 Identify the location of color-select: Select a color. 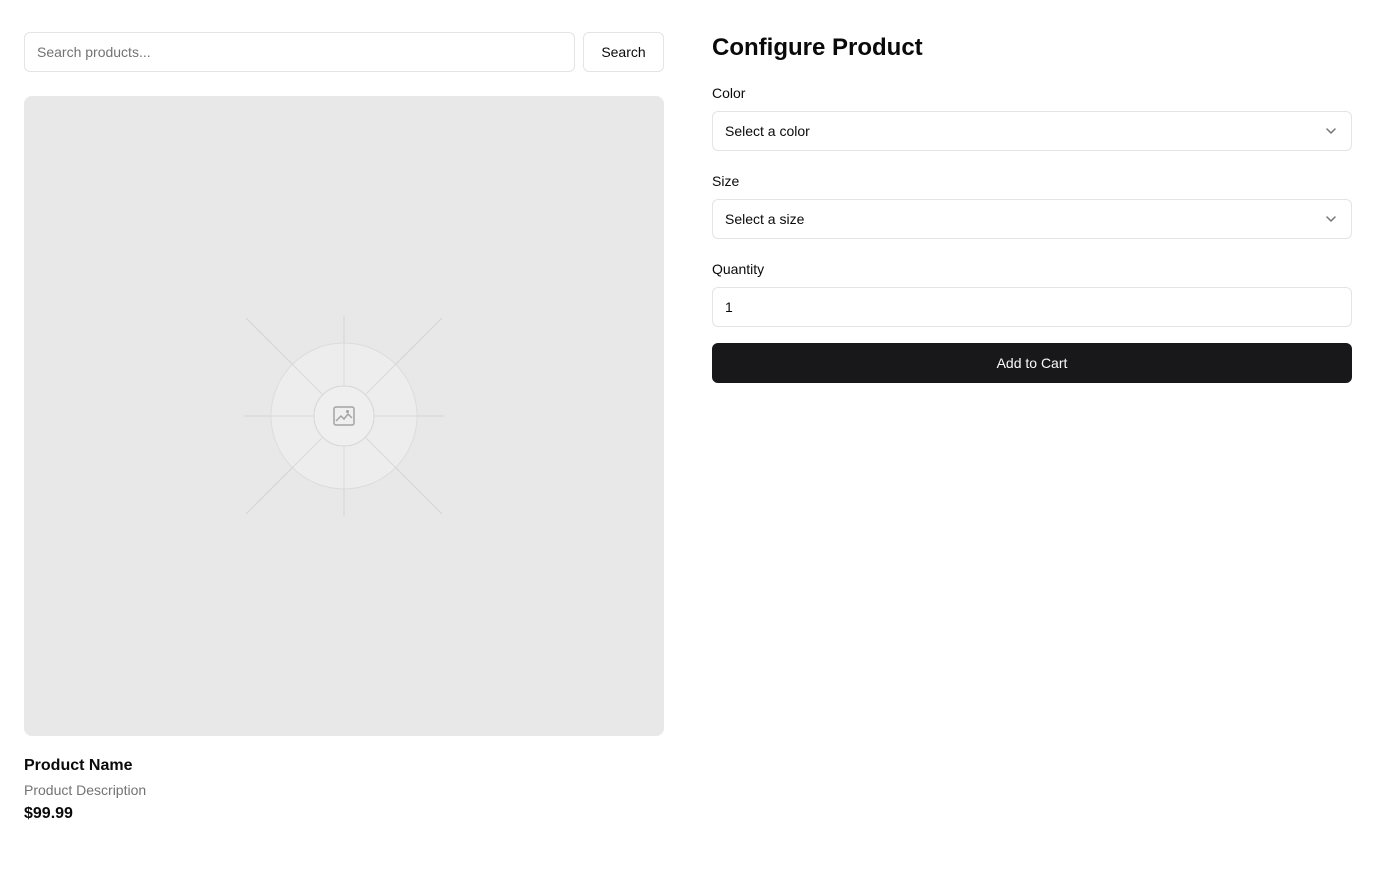
(1032, 131).